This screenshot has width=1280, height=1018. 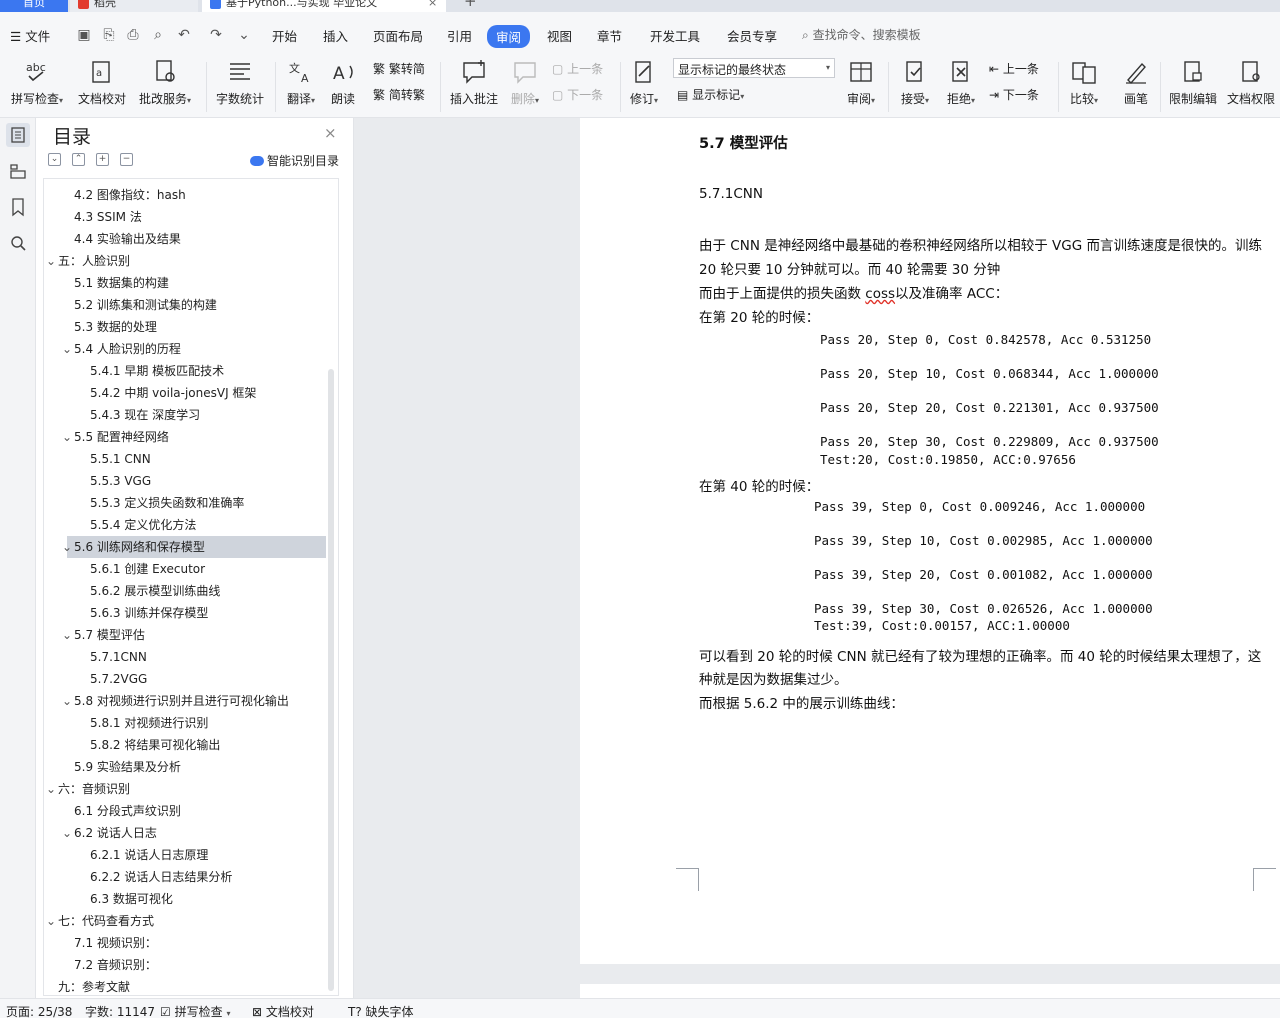 I want to click on toc-item: 5.4.3 现在 深度学习, so click(x=188, y=415).